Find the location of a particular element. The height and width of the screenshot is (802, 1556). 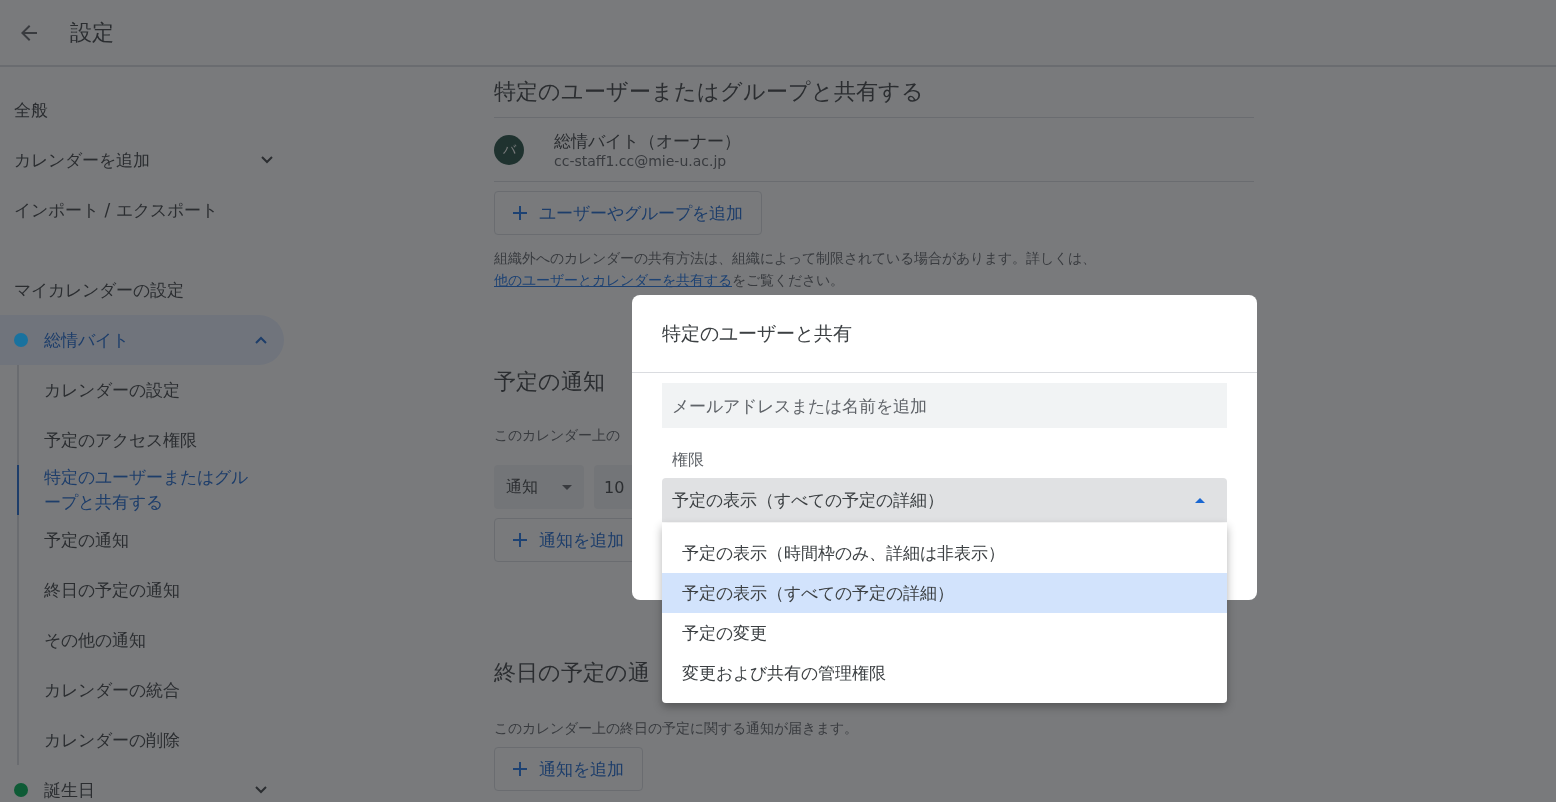

calendar-item: 誕生日 is located at coordinates (142, 783).